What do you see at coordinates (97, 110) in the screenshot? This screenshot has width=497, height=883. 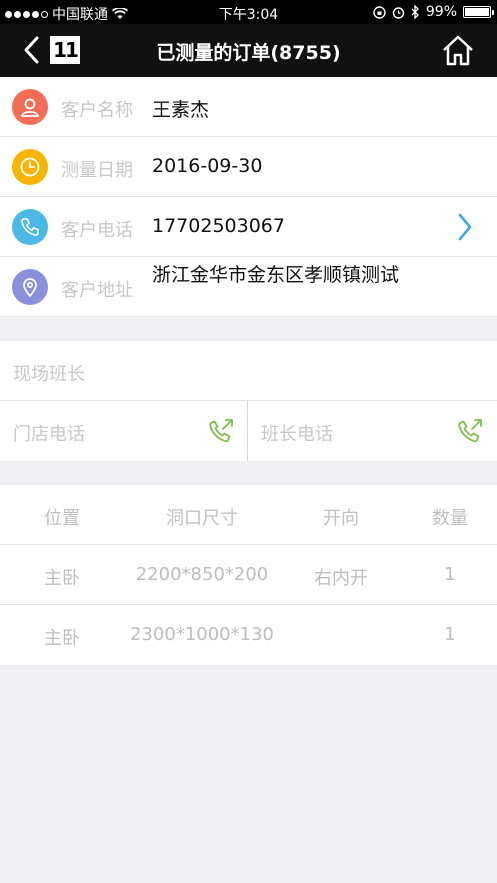 I see `customer-name-label: 客户名称` at bounding box center [97, 110].